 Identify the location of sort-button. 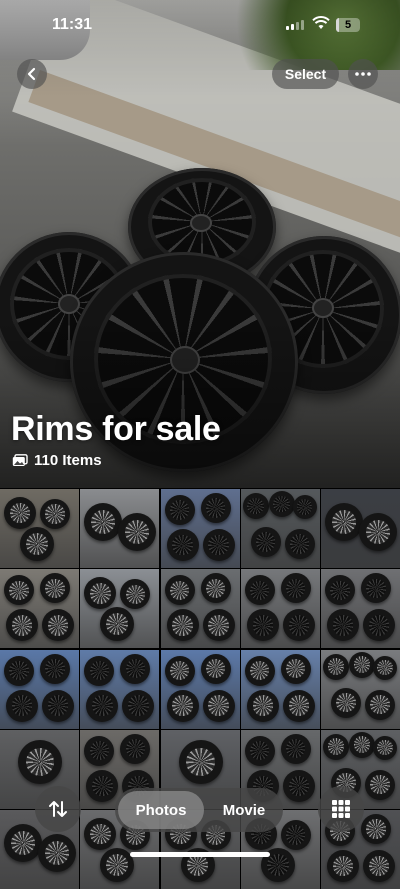
(58, 809).